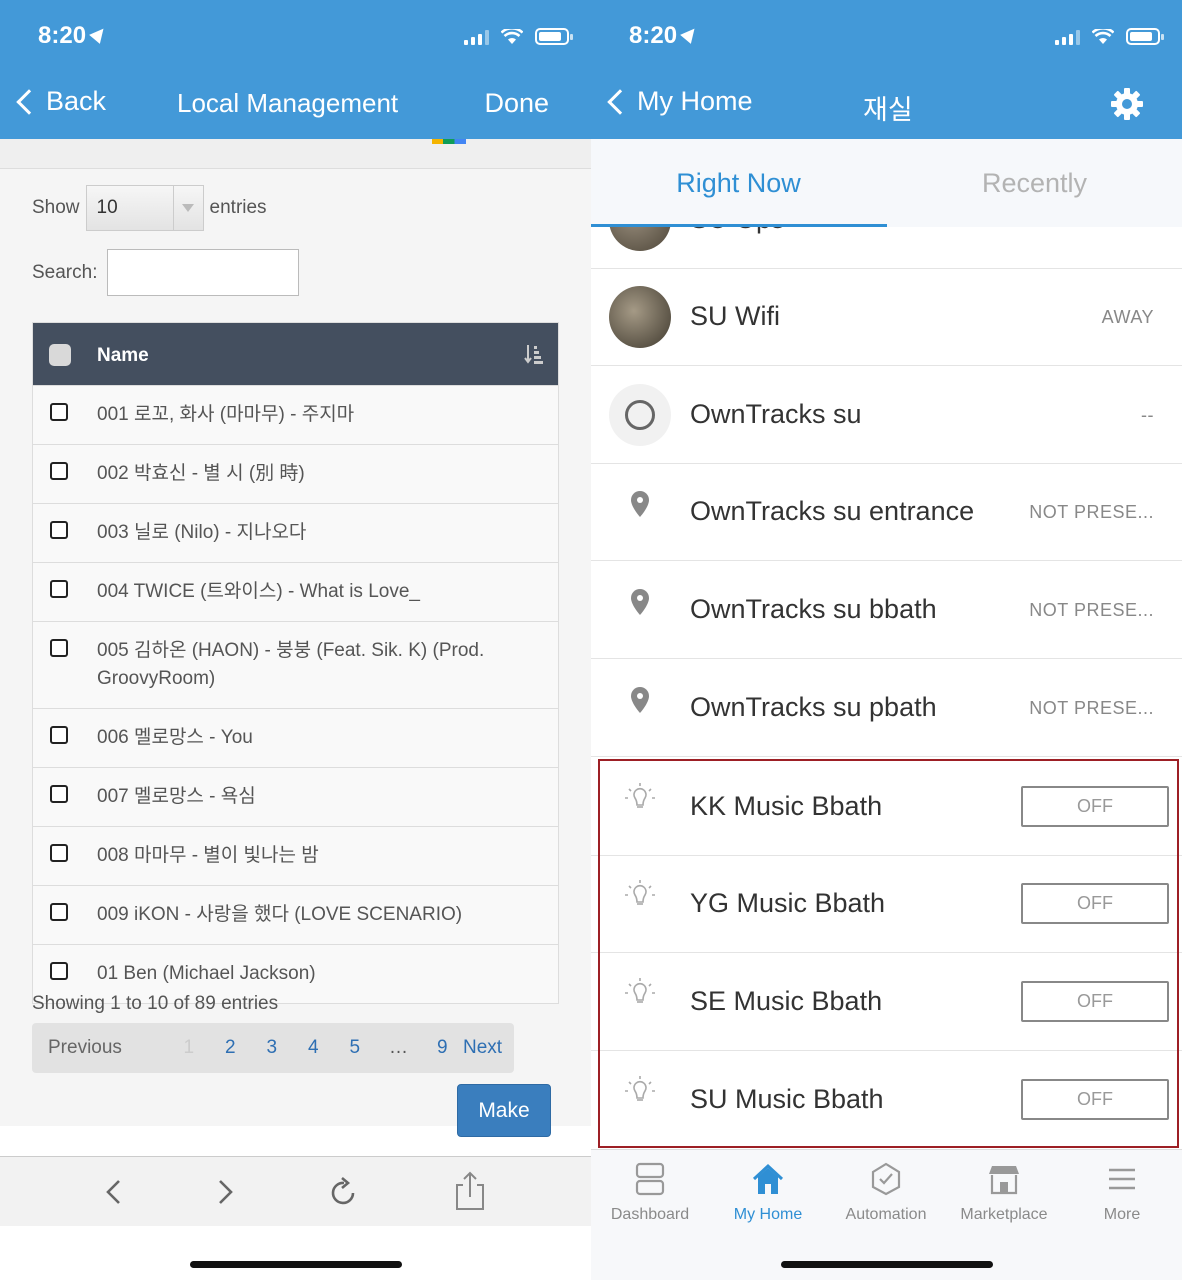  Describe the element at coordinates (488, 1048) in the screenshot. I see `next-page-button: Next` at that location.